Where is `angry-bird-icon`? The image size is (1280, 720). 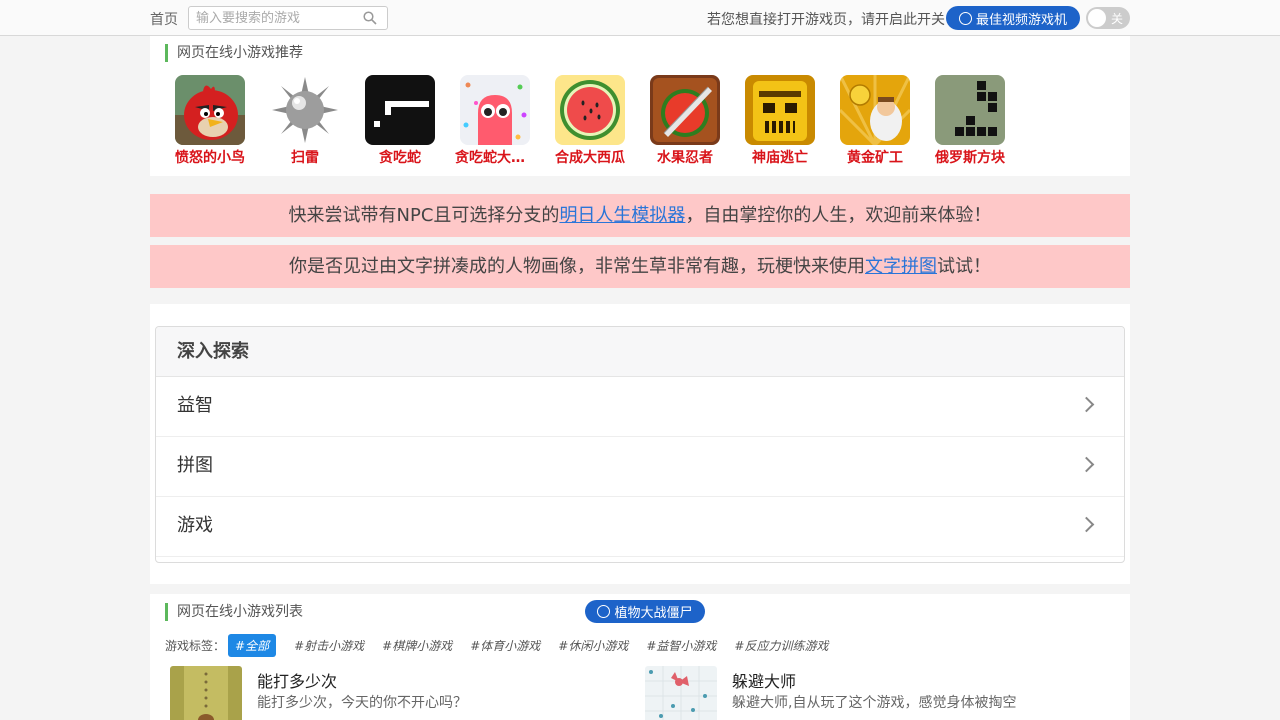 angry-bird-icon is located at coordinates (210, 110).